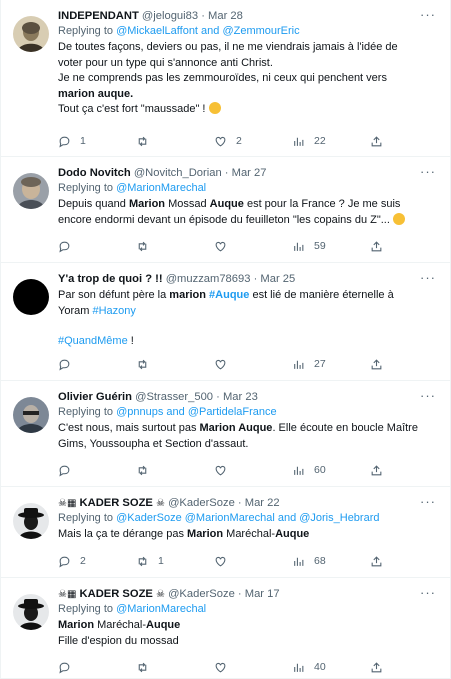  I want to click on retweet-button: 1, so click(150, 561).